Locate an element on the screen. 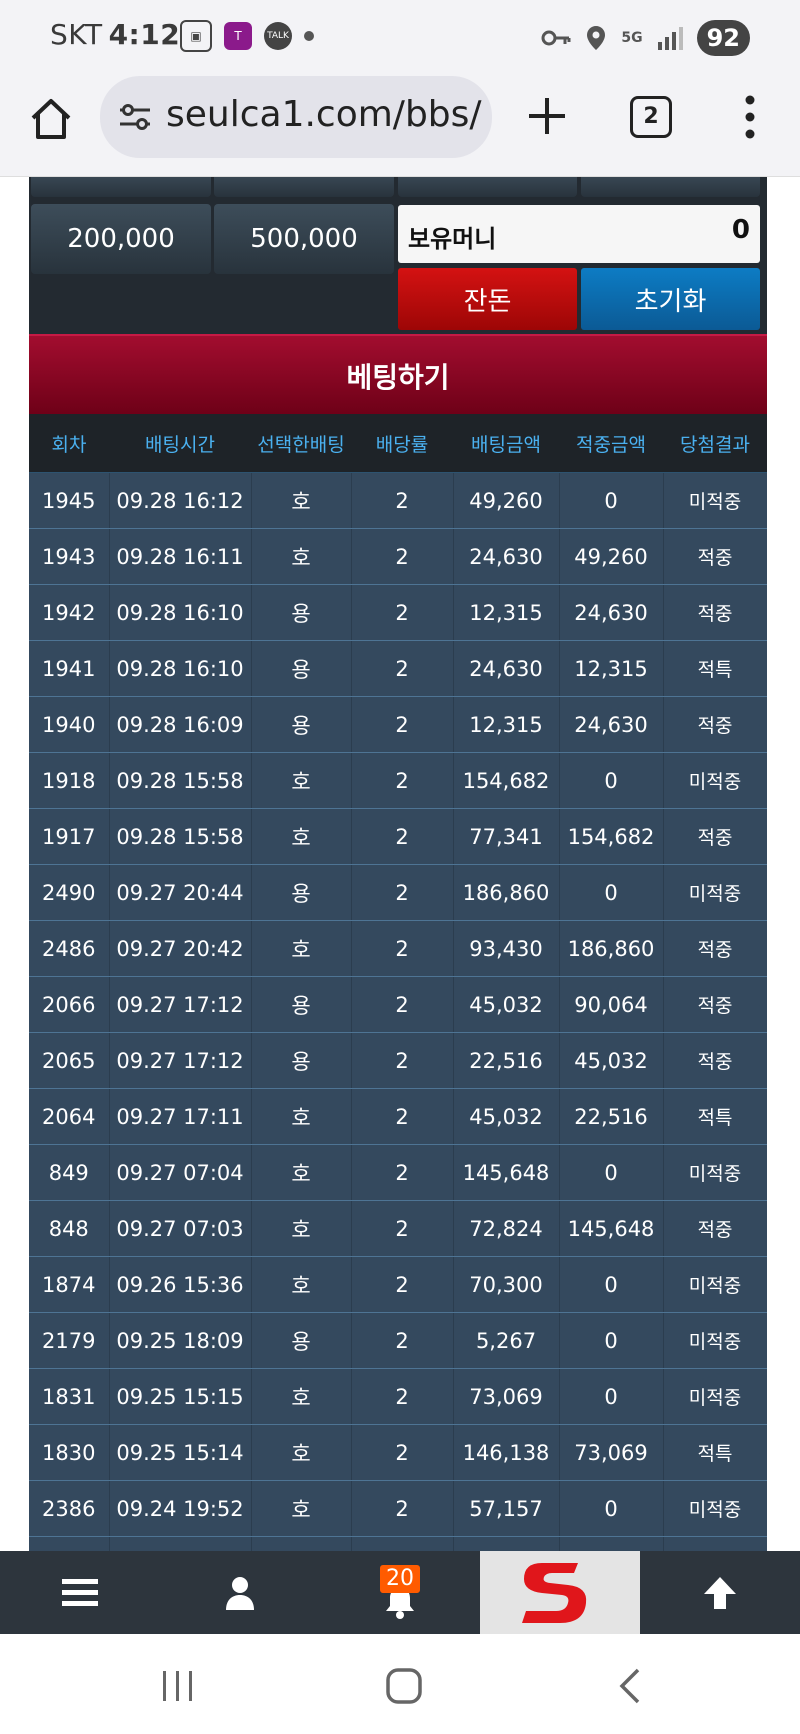 The image size is (800, 1734). table-header-row: 회차 배팅시간 선택한배팅 배당률 배팅금액 적중금액 당첨결과 is located at coordinates (398, 443).